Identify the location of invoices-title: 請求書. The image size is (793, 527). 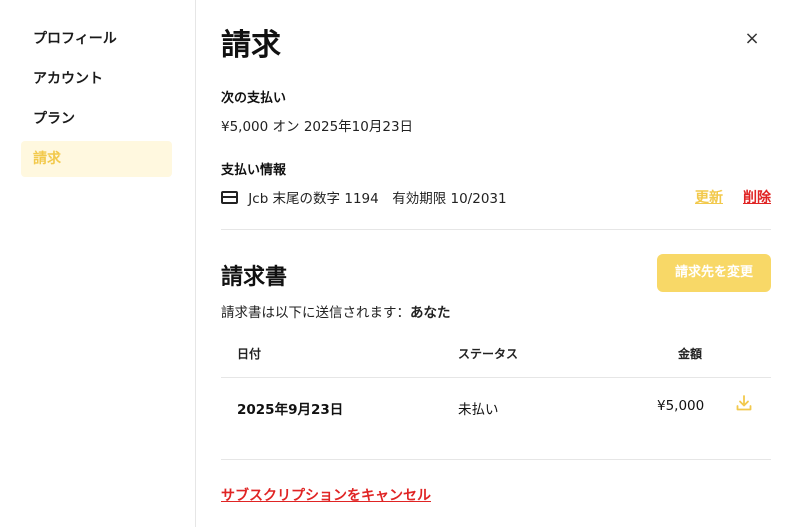
(254, 277).